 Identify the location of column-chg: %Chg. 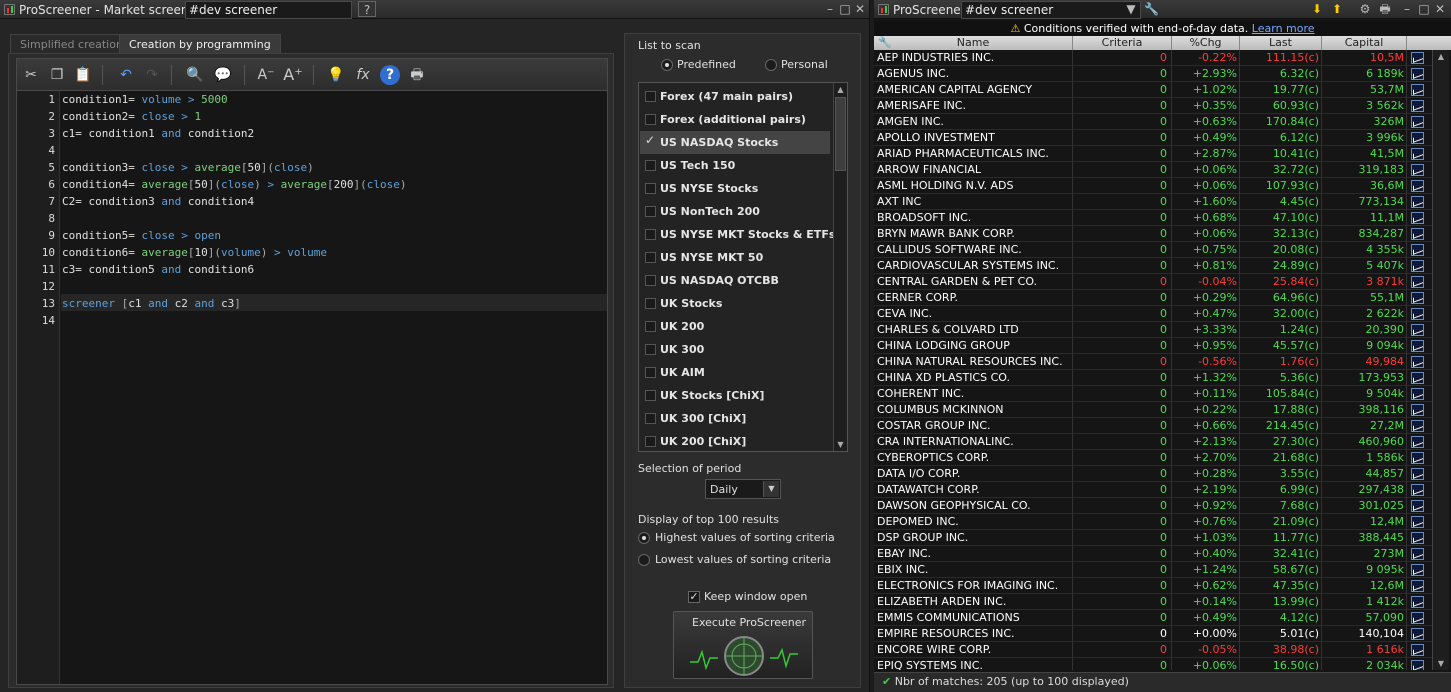
(1206, 43).